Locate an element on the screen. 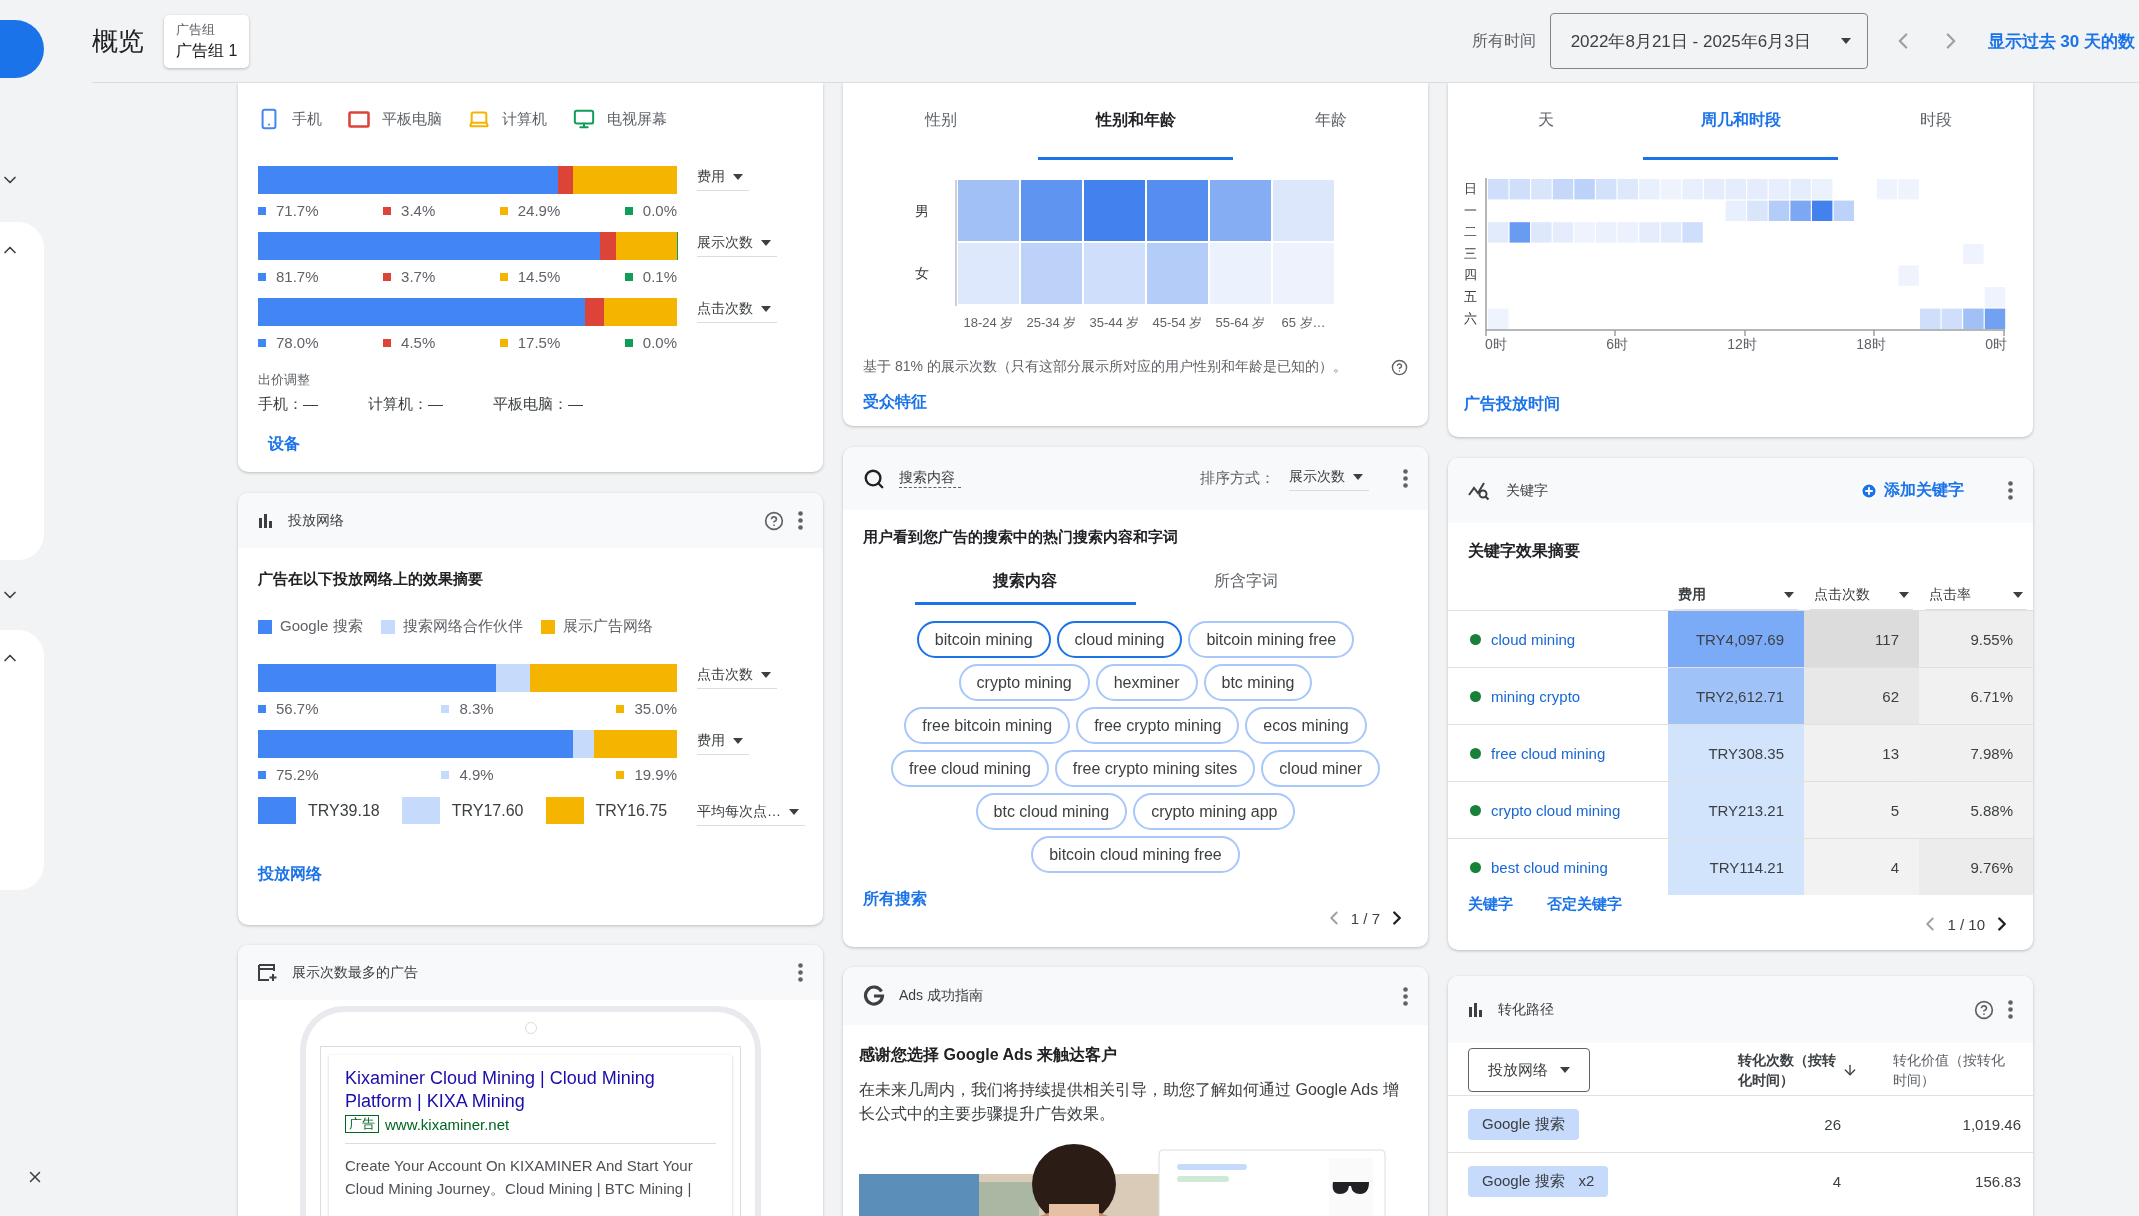 This screenshot has height=1216, width=2139. keyword-link: free cloud mining is located at coordinates (1548, 753).